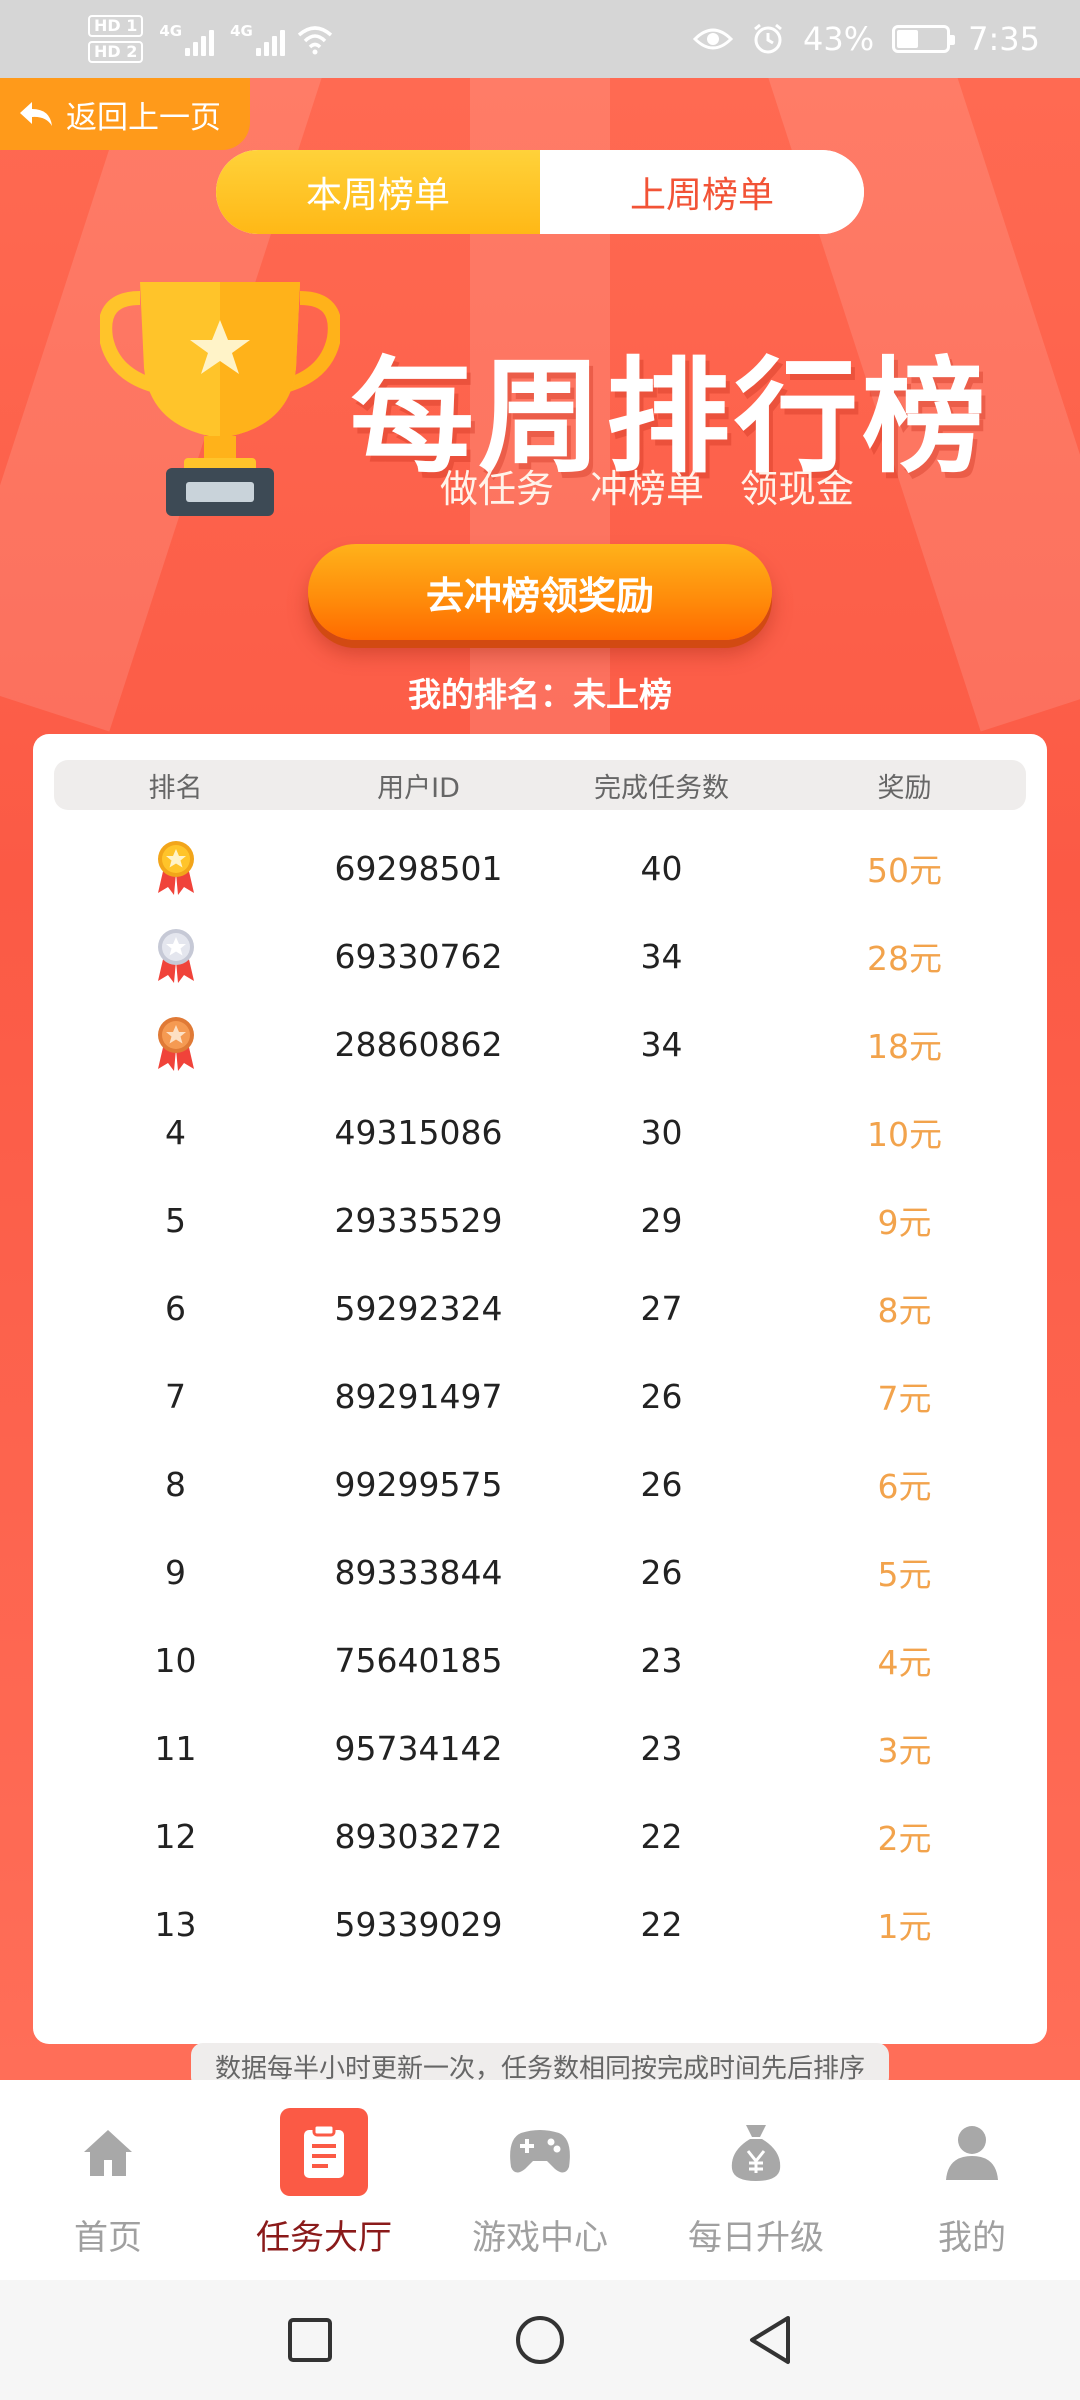 Image resolution: width=1080 pixels, height=2400 pixels. I want to click on user-id: 29335529, so click(418, 1220).